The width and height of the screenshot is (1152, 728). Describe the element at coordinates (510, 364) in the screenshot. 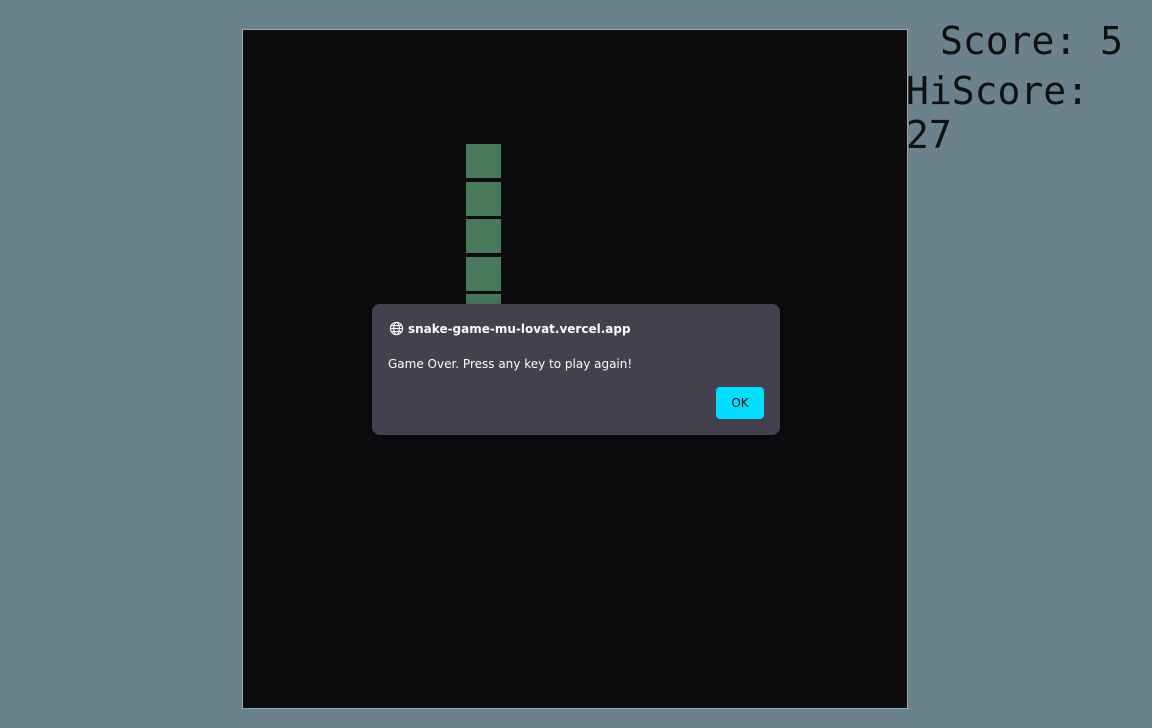

I see `dialog-message: Game Over. Press any key to play again!` at that location.